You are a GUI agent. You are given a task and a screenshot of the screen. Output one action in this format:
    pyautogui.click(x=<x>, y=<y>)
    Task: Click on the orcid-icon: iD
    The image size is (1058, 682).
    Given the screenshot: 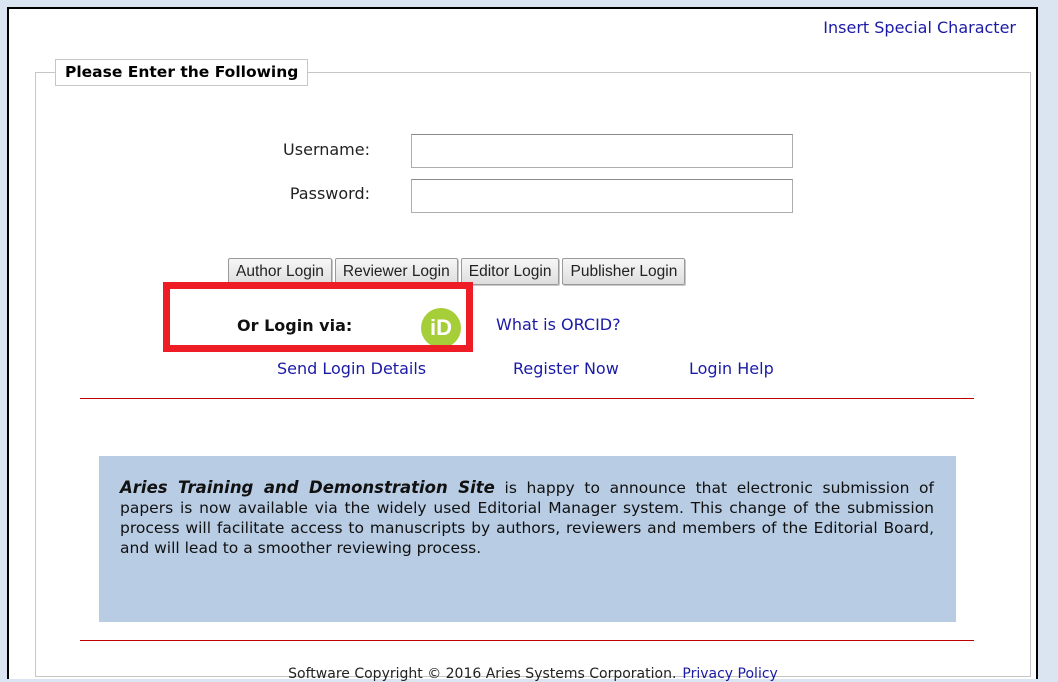 What is the action you would take?
    pyautogui.click(x=441, y=328)
    